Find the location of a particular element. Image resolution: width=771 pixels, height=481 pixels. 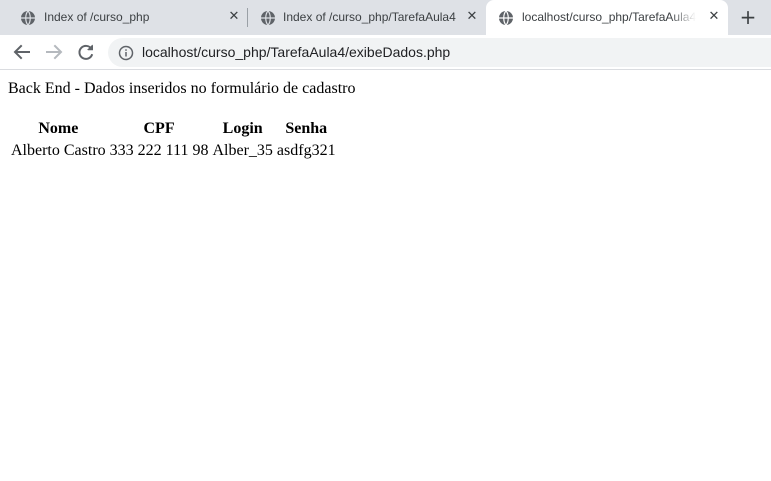

cell-nome: Alberto Castro is located at coordinates (58, 150).